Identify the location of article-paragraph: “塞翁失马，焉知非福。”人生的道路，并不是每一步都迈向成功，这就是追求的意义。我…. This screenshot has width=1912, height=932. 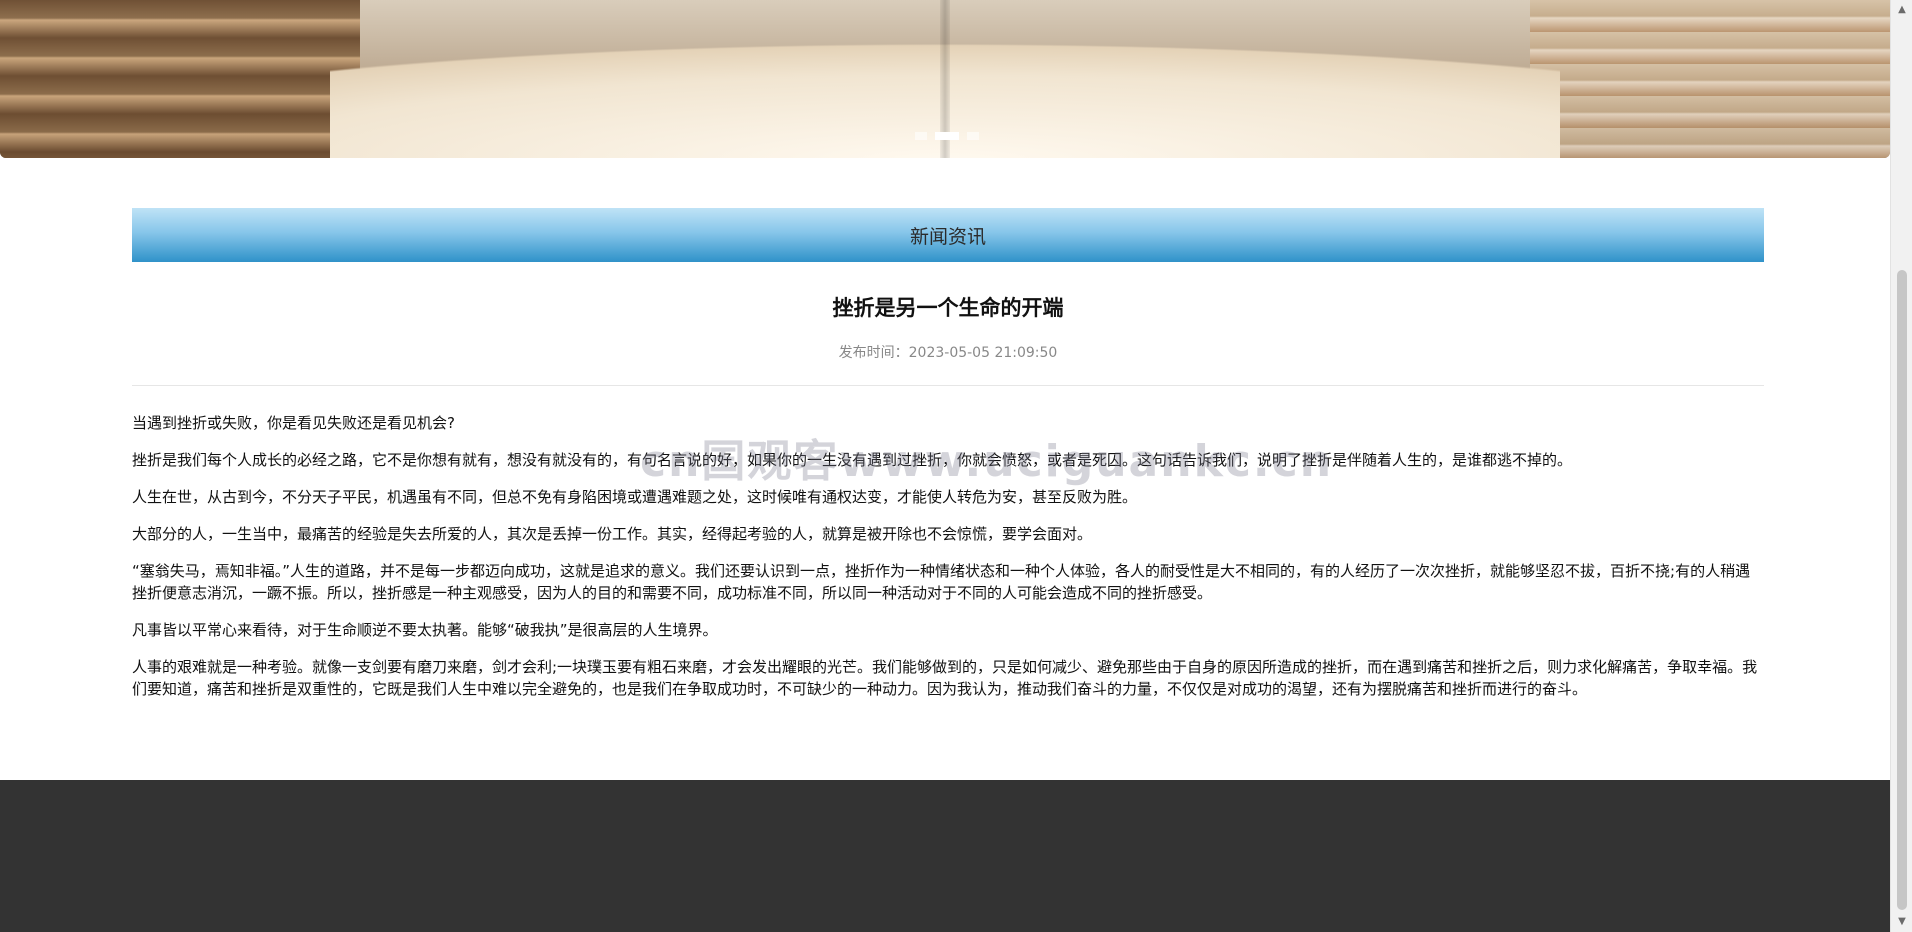
(941, 582).